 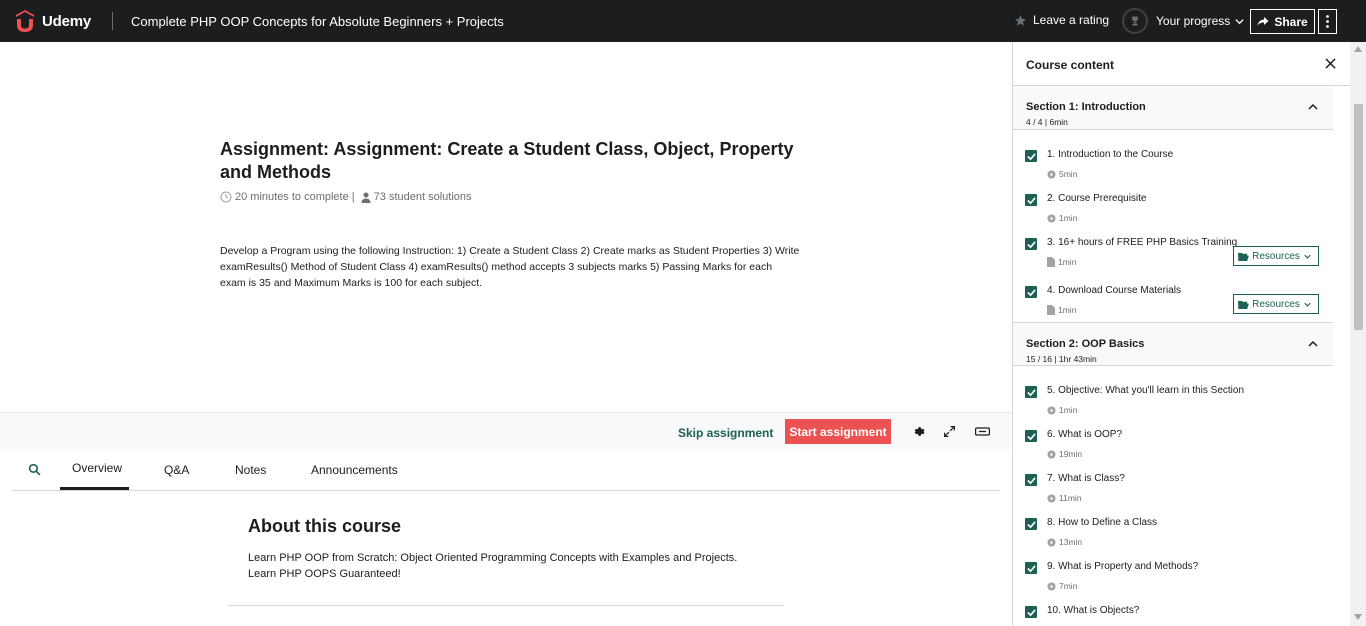 What do you see at coordinates (1173, 206) in the screenshot?
I see `lesson-item: 2. Course Prerequisite 1min` at bounding box center [1173, 206].